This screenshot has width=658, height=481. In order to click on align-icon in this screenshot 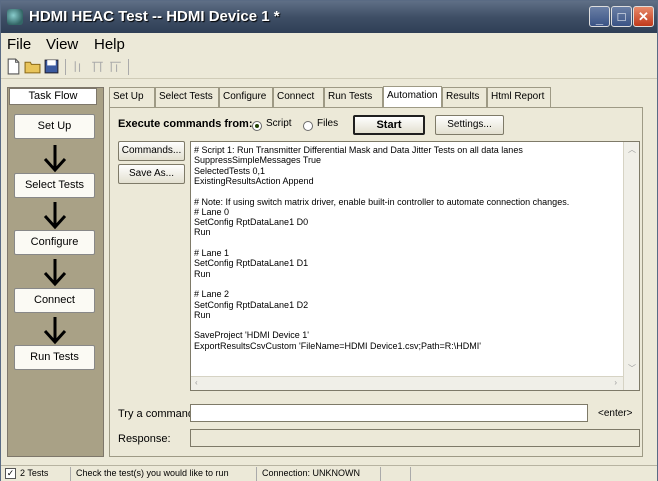, I will do `click(115, 66)`.